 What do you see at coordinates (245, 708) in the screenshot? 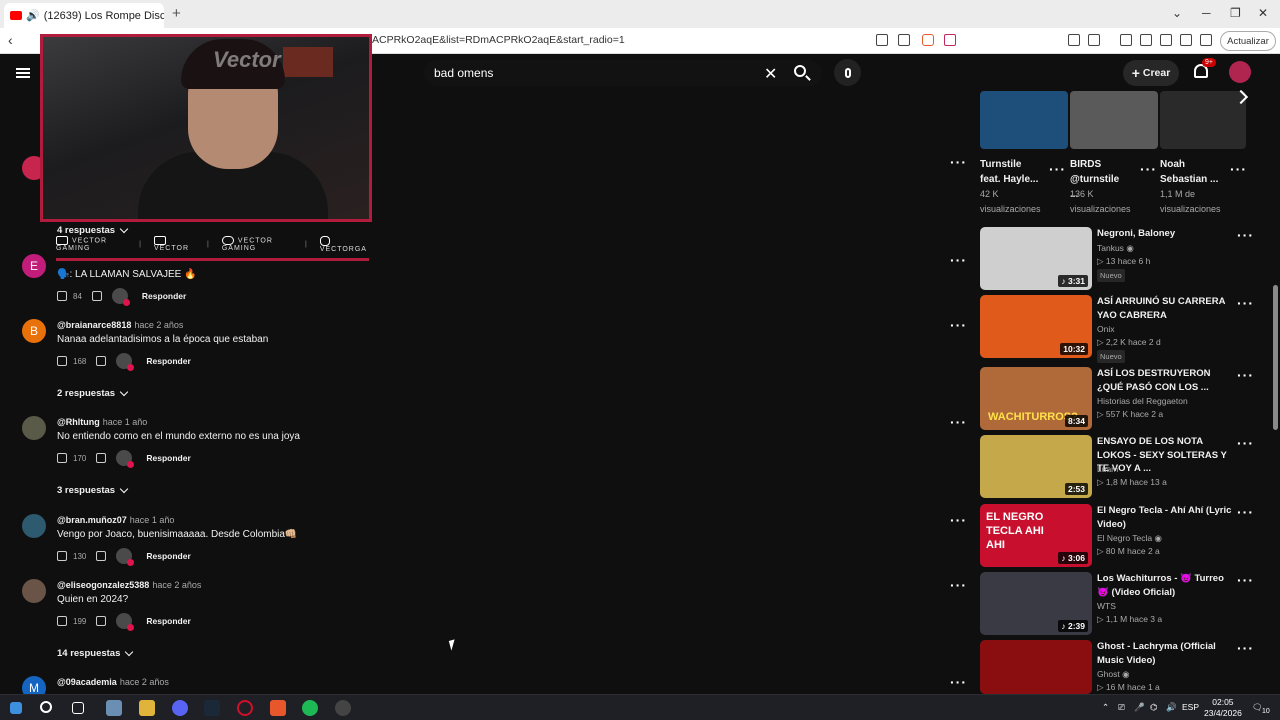
I see `opera-icon` at bounding box center [245, 708].